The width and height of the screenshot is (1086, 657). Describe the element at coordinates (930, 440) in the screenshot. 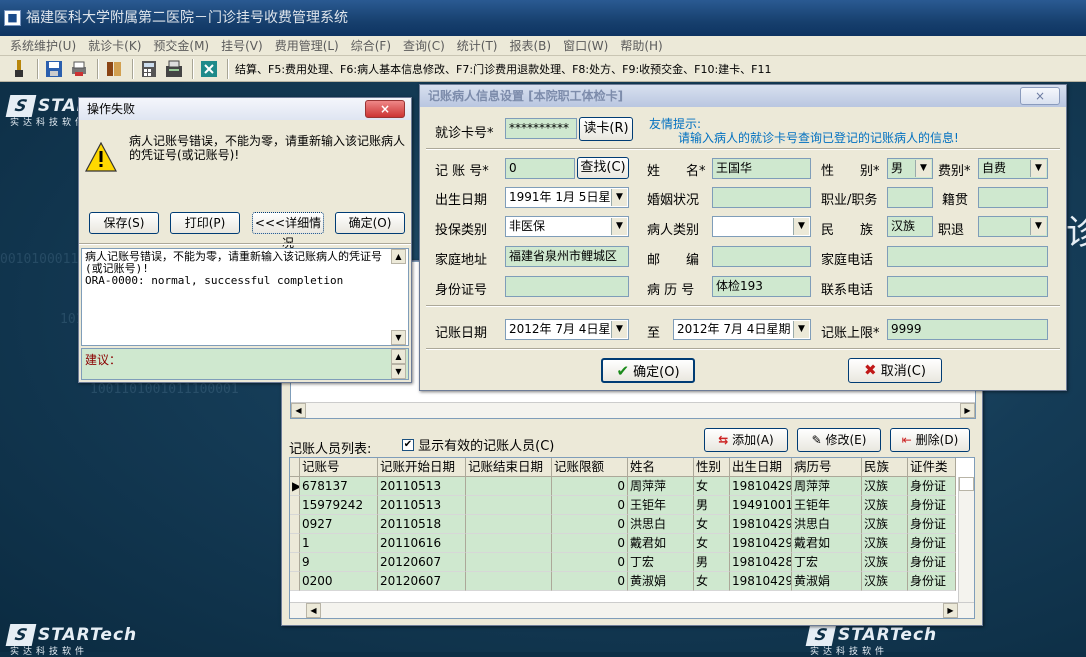

I see `delete-button: ⇤ 删除(D)` at that location.